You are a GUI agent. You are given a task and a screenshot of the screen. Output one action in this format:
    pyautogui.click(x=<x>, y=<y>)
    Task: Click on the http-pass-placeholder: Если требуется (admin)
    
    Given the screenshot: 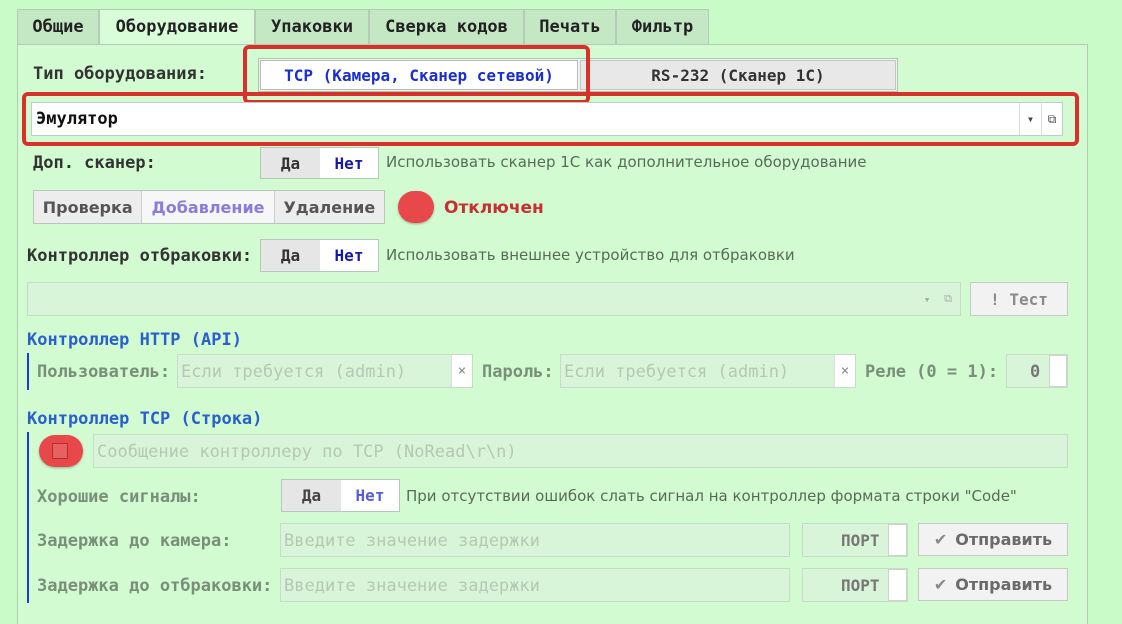 What is the action you would take?
    pyautogui.click(x=677, y=372)
    